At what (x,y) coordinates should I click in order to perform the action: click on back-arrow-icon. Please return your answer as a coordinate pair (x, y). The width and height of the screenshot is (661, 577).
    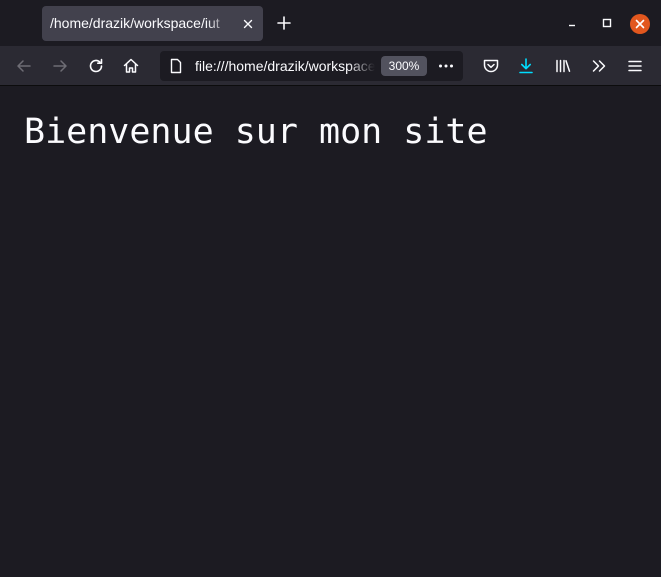
    Looking at the image, I should click on (24, 66).